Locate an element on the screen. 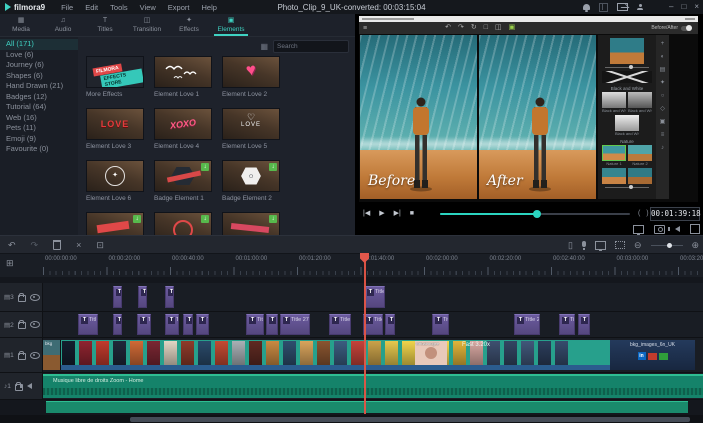 The image size is (703, 423). reset-icon: ↻ is located at coordinates (474, 28).